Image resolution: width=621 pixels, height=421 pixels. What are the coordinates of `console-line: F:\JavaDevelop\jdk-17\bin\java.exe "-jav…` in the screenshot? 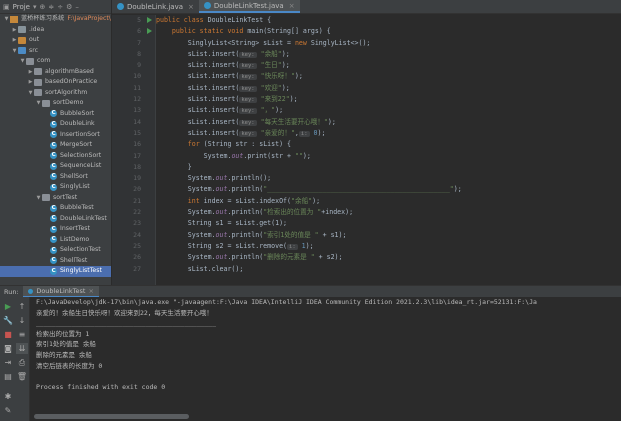 It's located at (286, 302).